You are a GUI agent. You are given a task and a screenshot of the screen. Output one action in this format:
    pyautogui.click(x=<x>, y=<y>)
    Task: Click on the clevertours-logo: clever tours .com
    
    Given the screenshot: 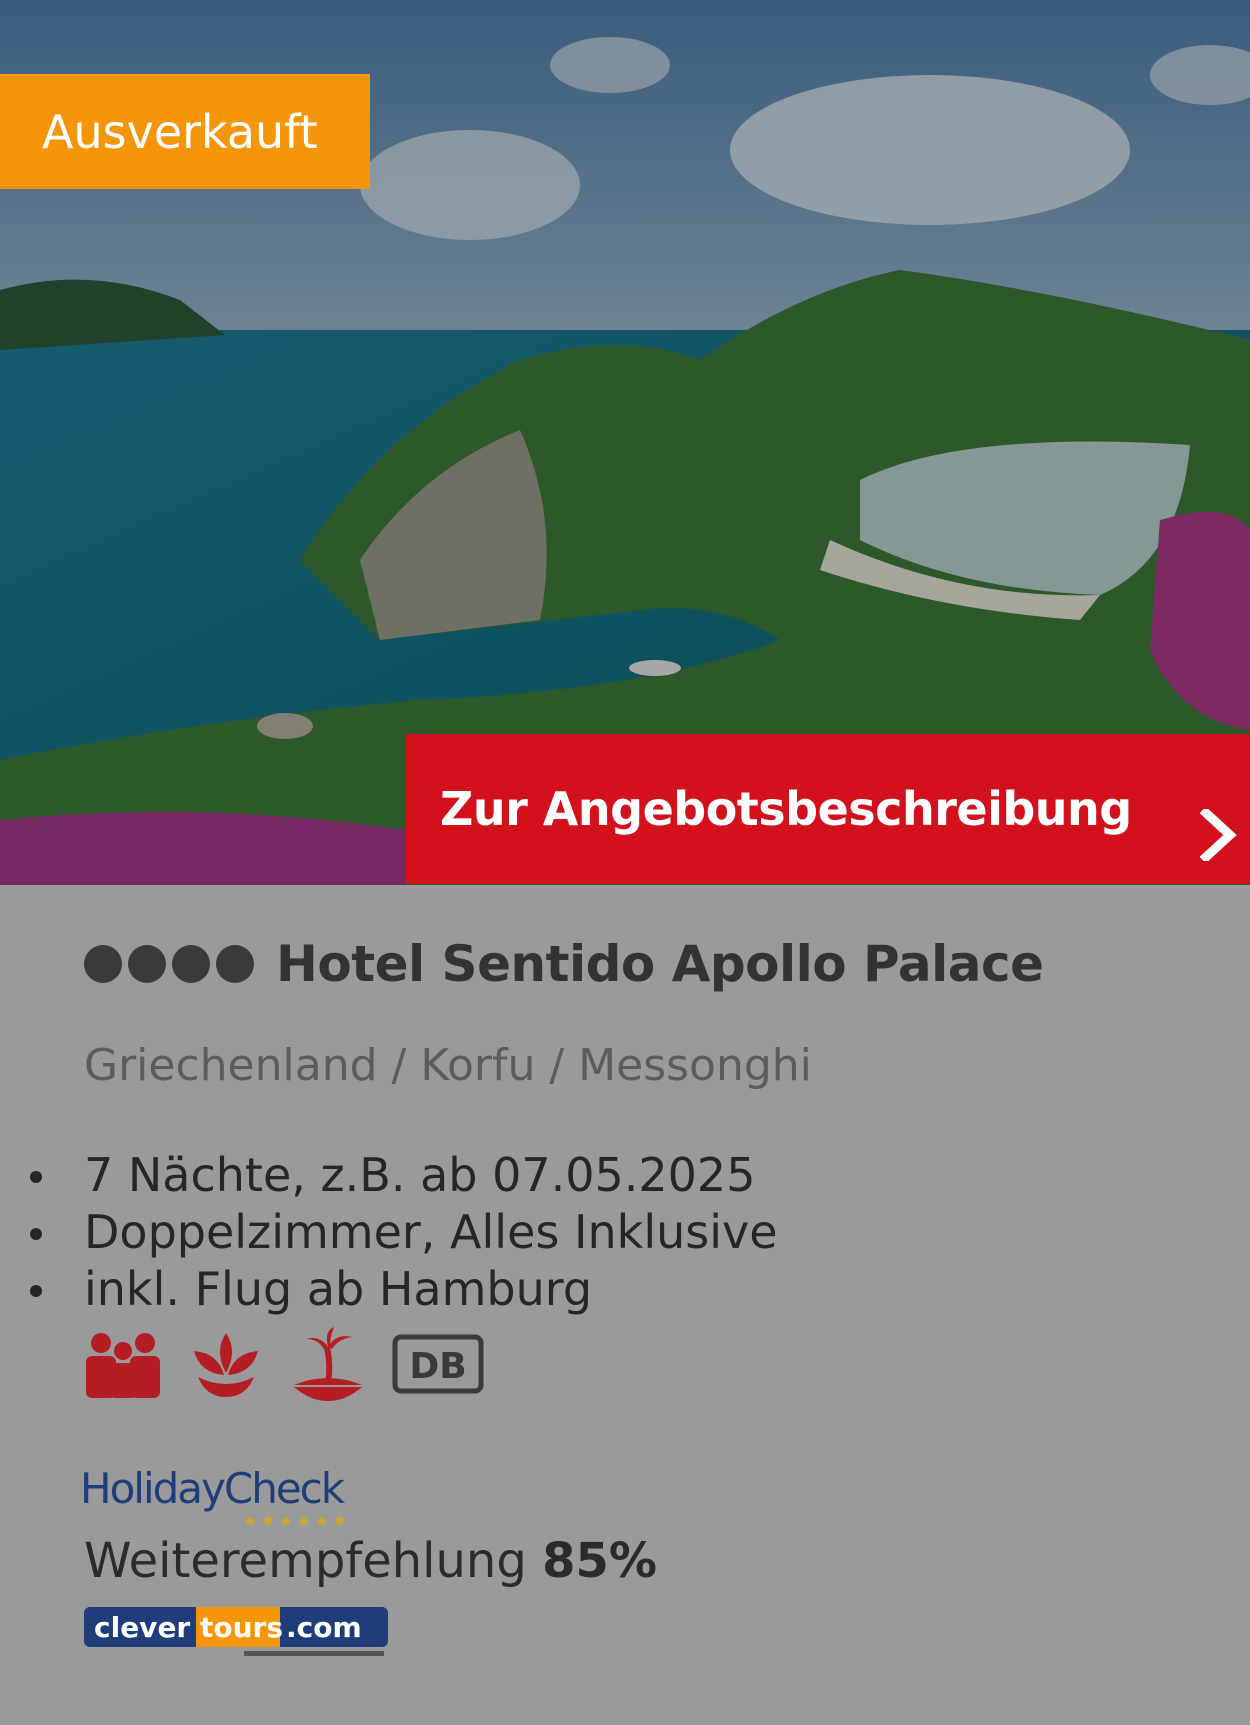 What is the action you would take?
    pyautogui.click(x=236, y=1635)
    